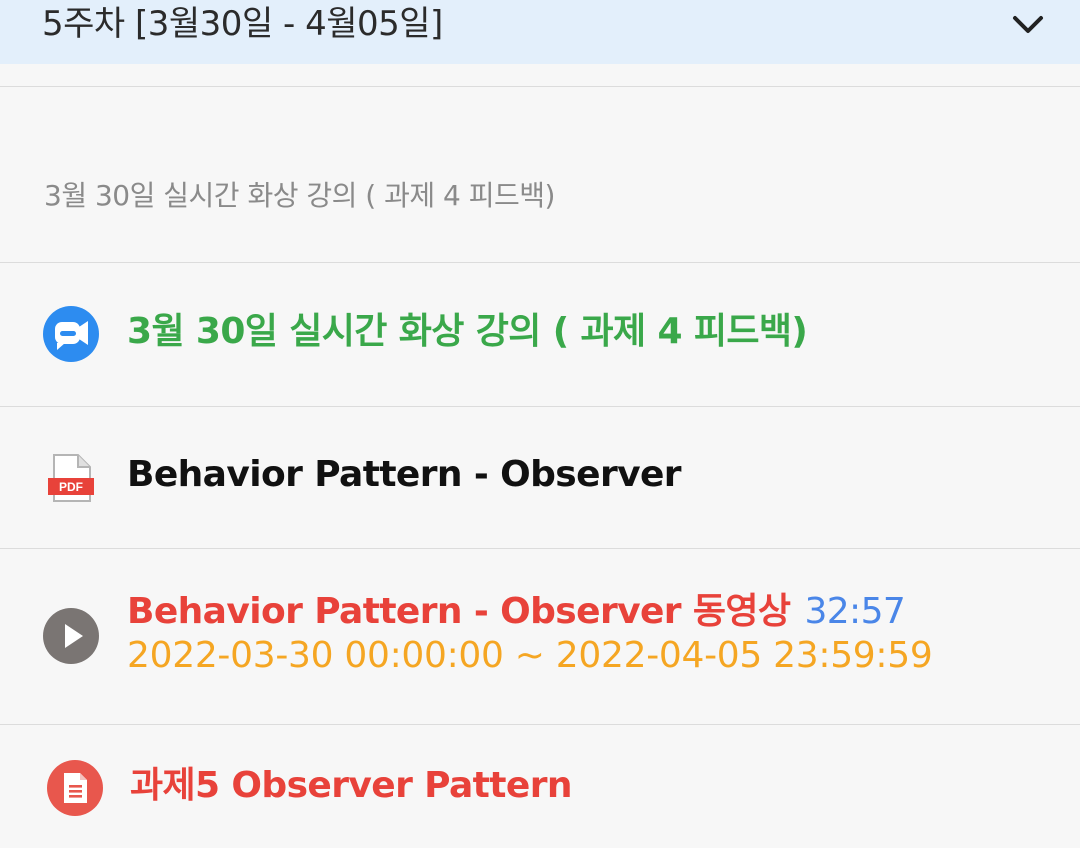 This screenshot has height=848, width=1080. What do you see at coordinates (351, 786) in the screenshot?
I see `item-title: 과제5 Observer Pattern` at bounding box center [351, 786].